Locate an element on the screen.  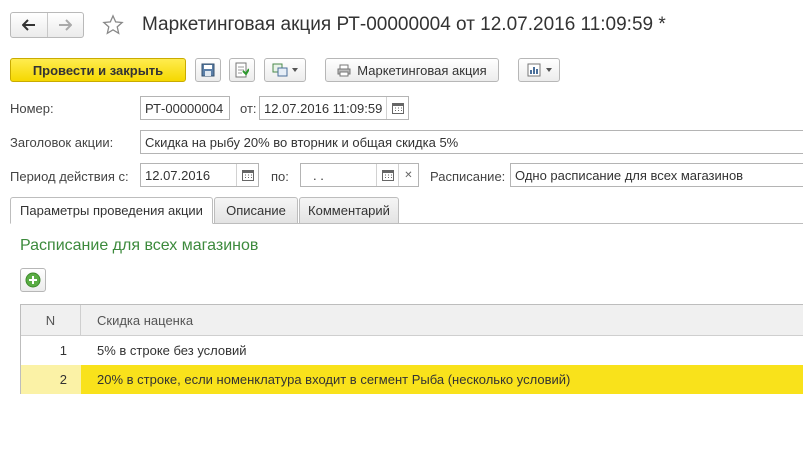
print-button-label: Маркетинговая акция is located at coordinates (422, 70).